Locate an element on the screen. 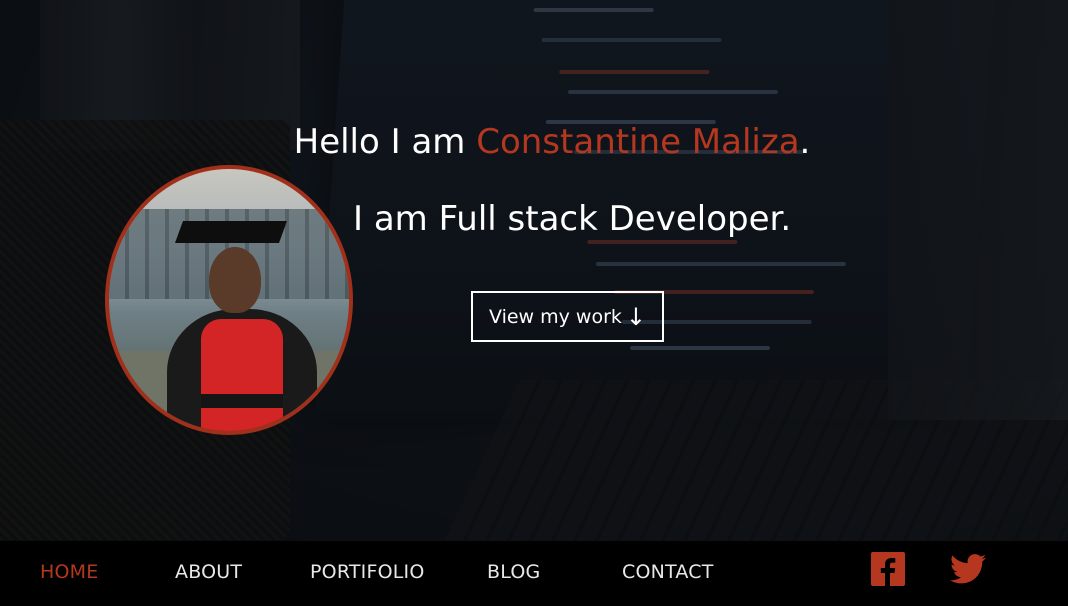  avatar-sash is located at coordinates (242, 401).